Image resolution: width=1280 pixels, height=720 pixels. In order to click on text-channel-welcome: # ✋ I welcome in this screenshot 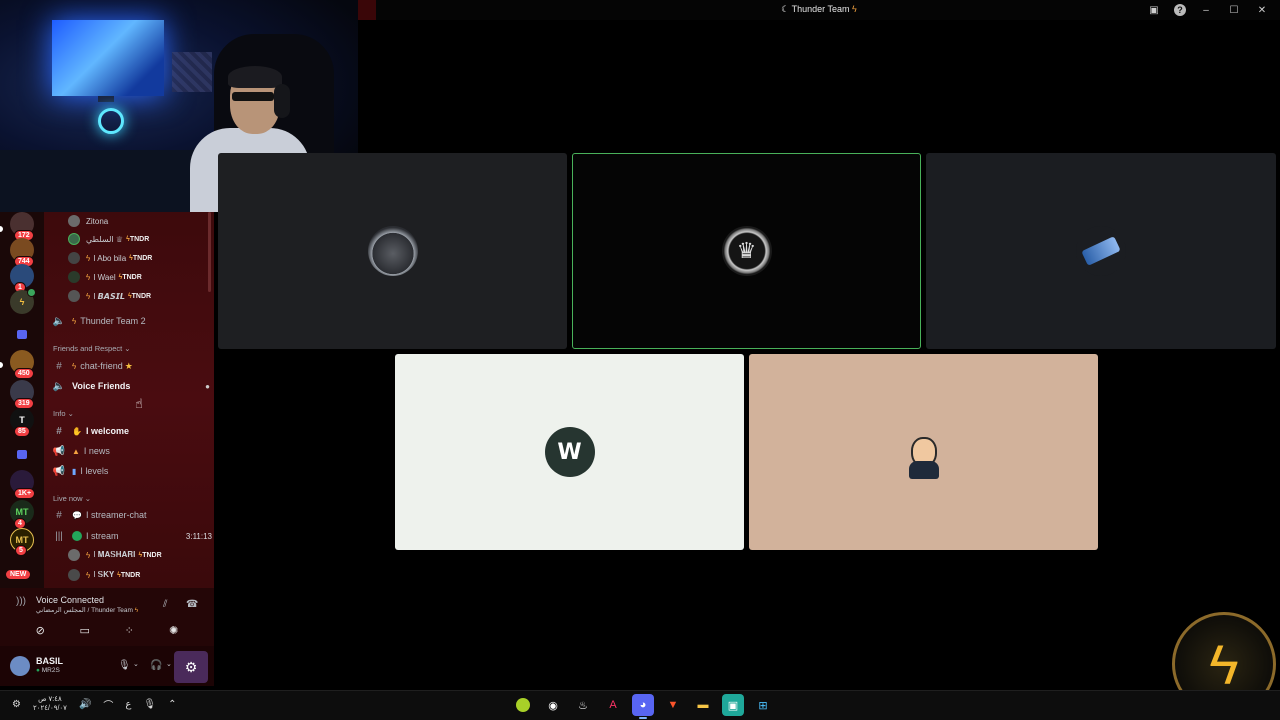, I will do `click(133, 431)`.